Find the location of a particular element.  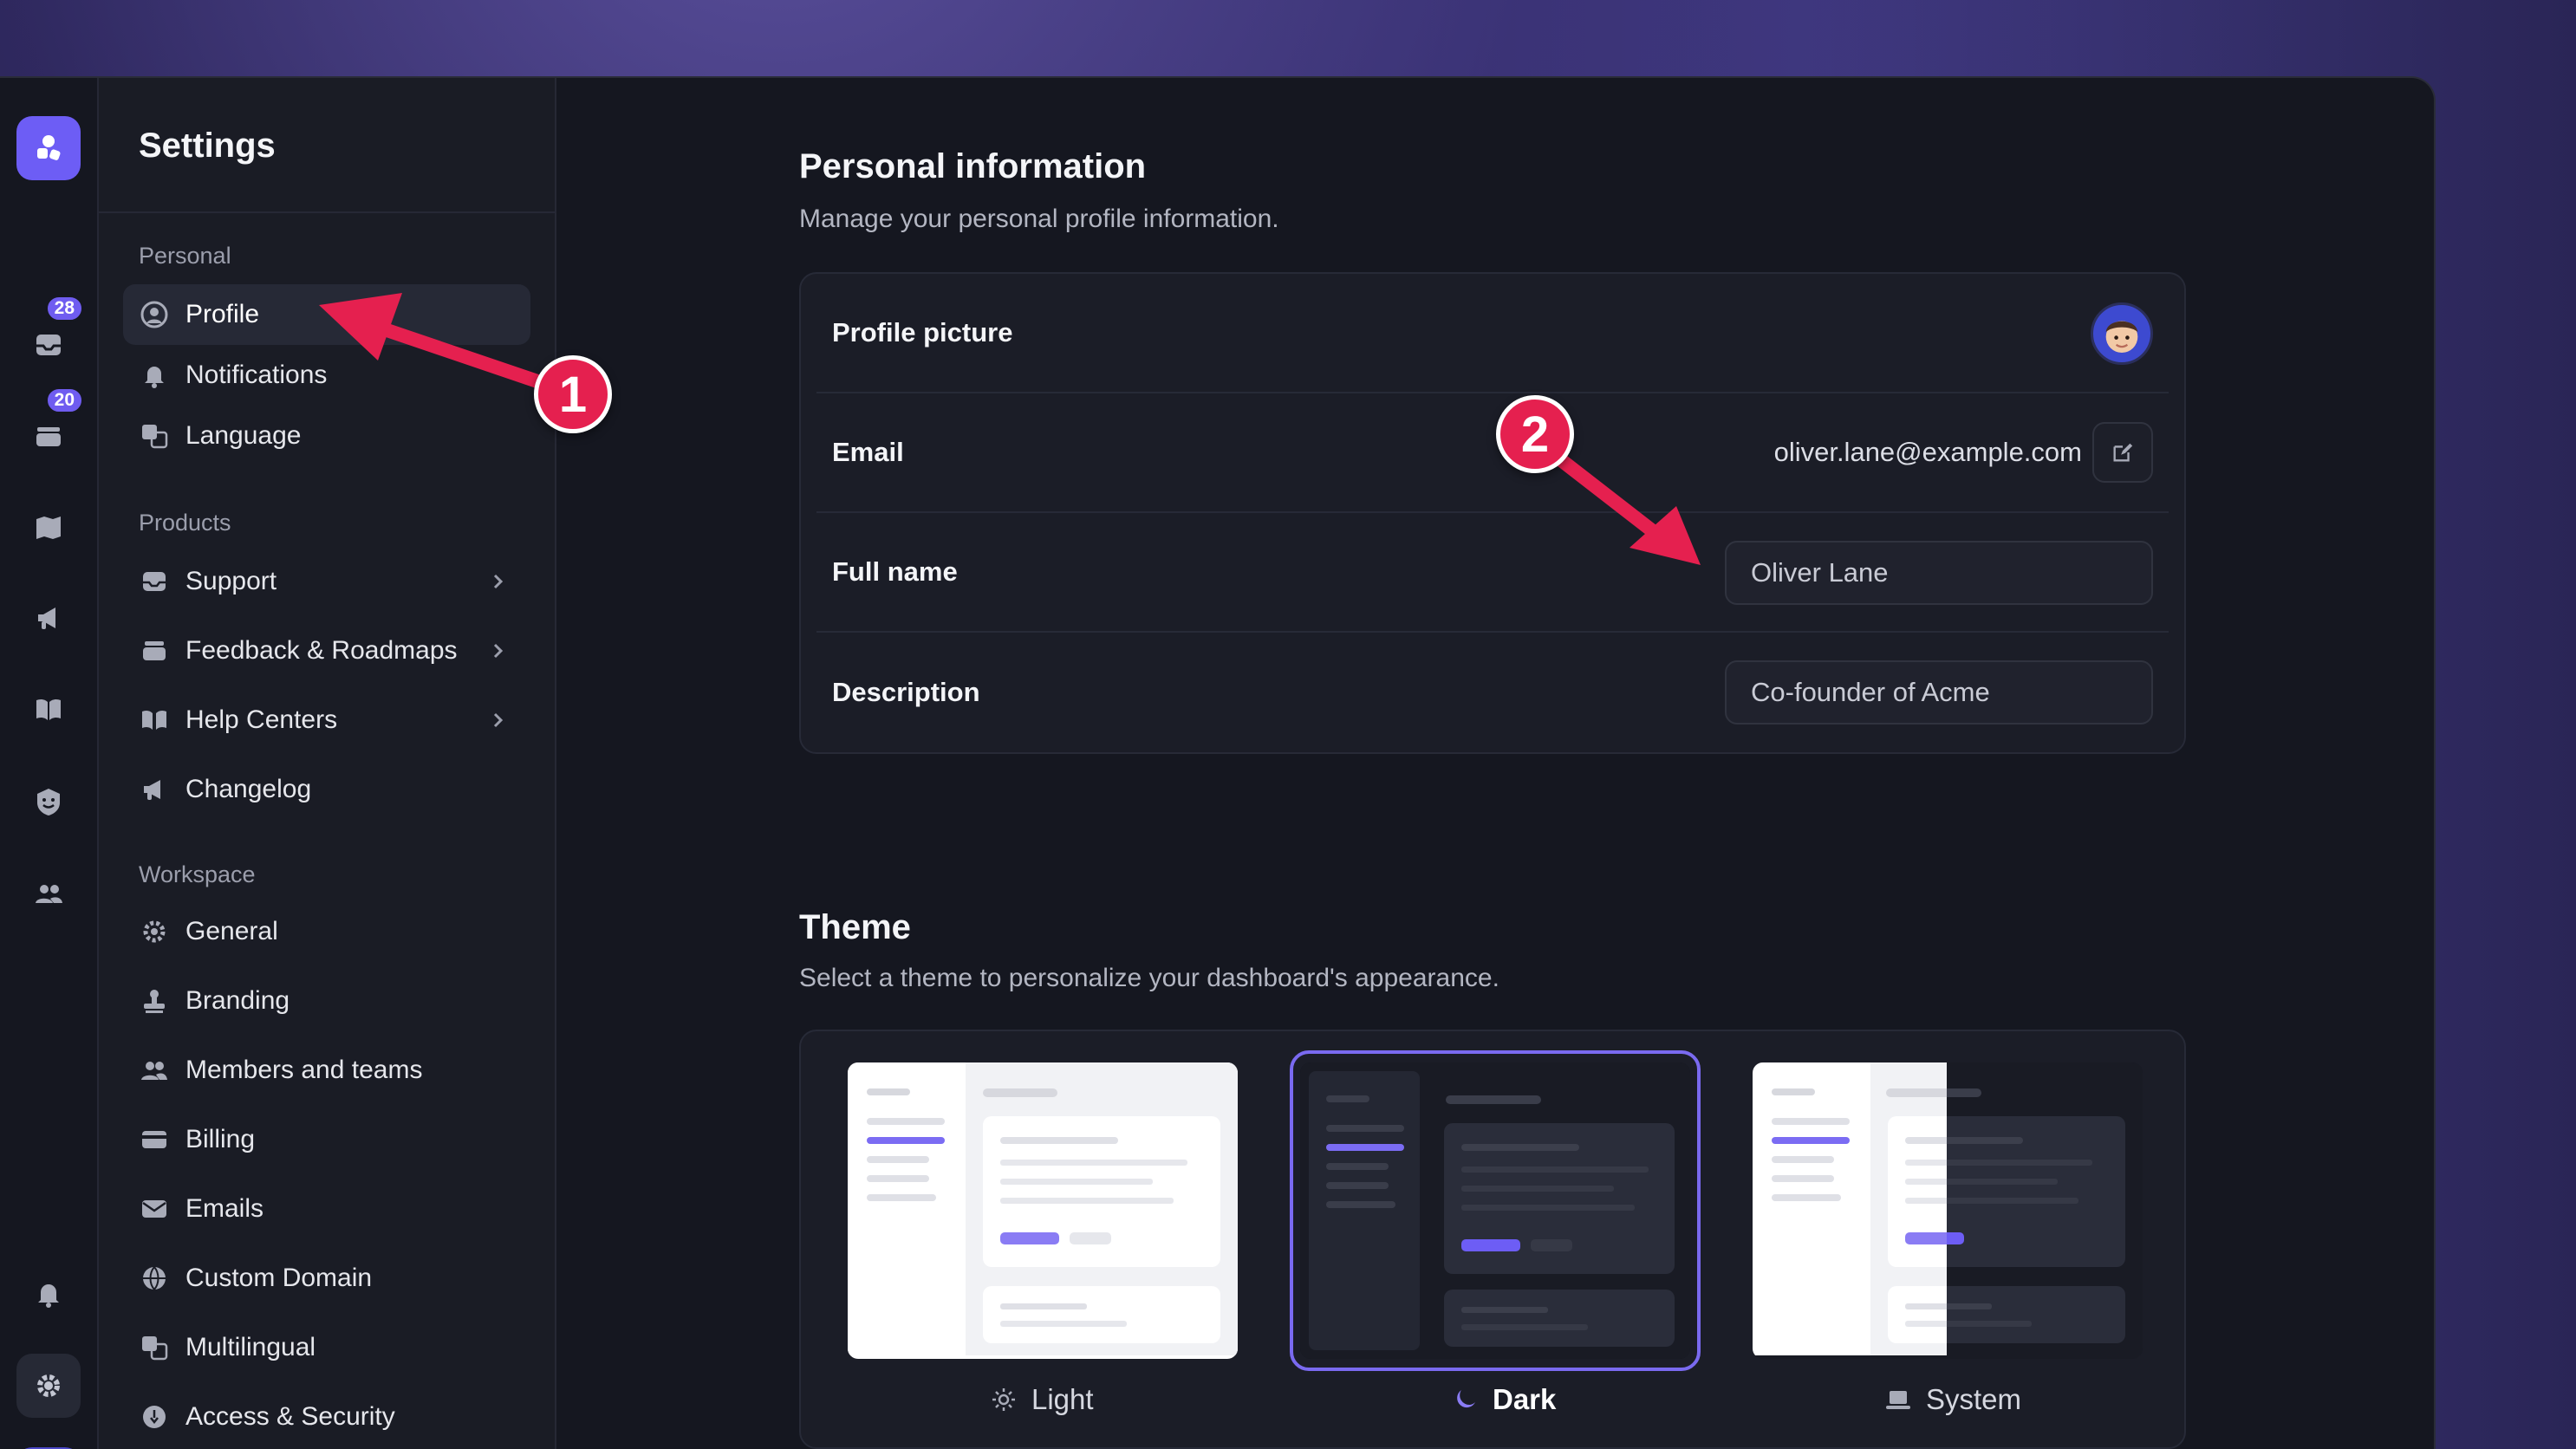

annotation-arrows is located at coordinates (1010, 429).